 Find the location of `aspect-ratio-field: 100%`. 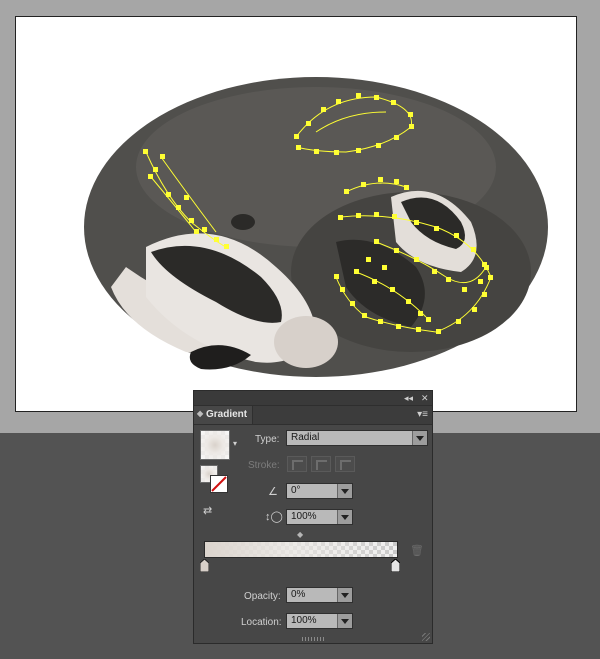

aspect-ratio-field: 100% is located at coordinates (319, 517).